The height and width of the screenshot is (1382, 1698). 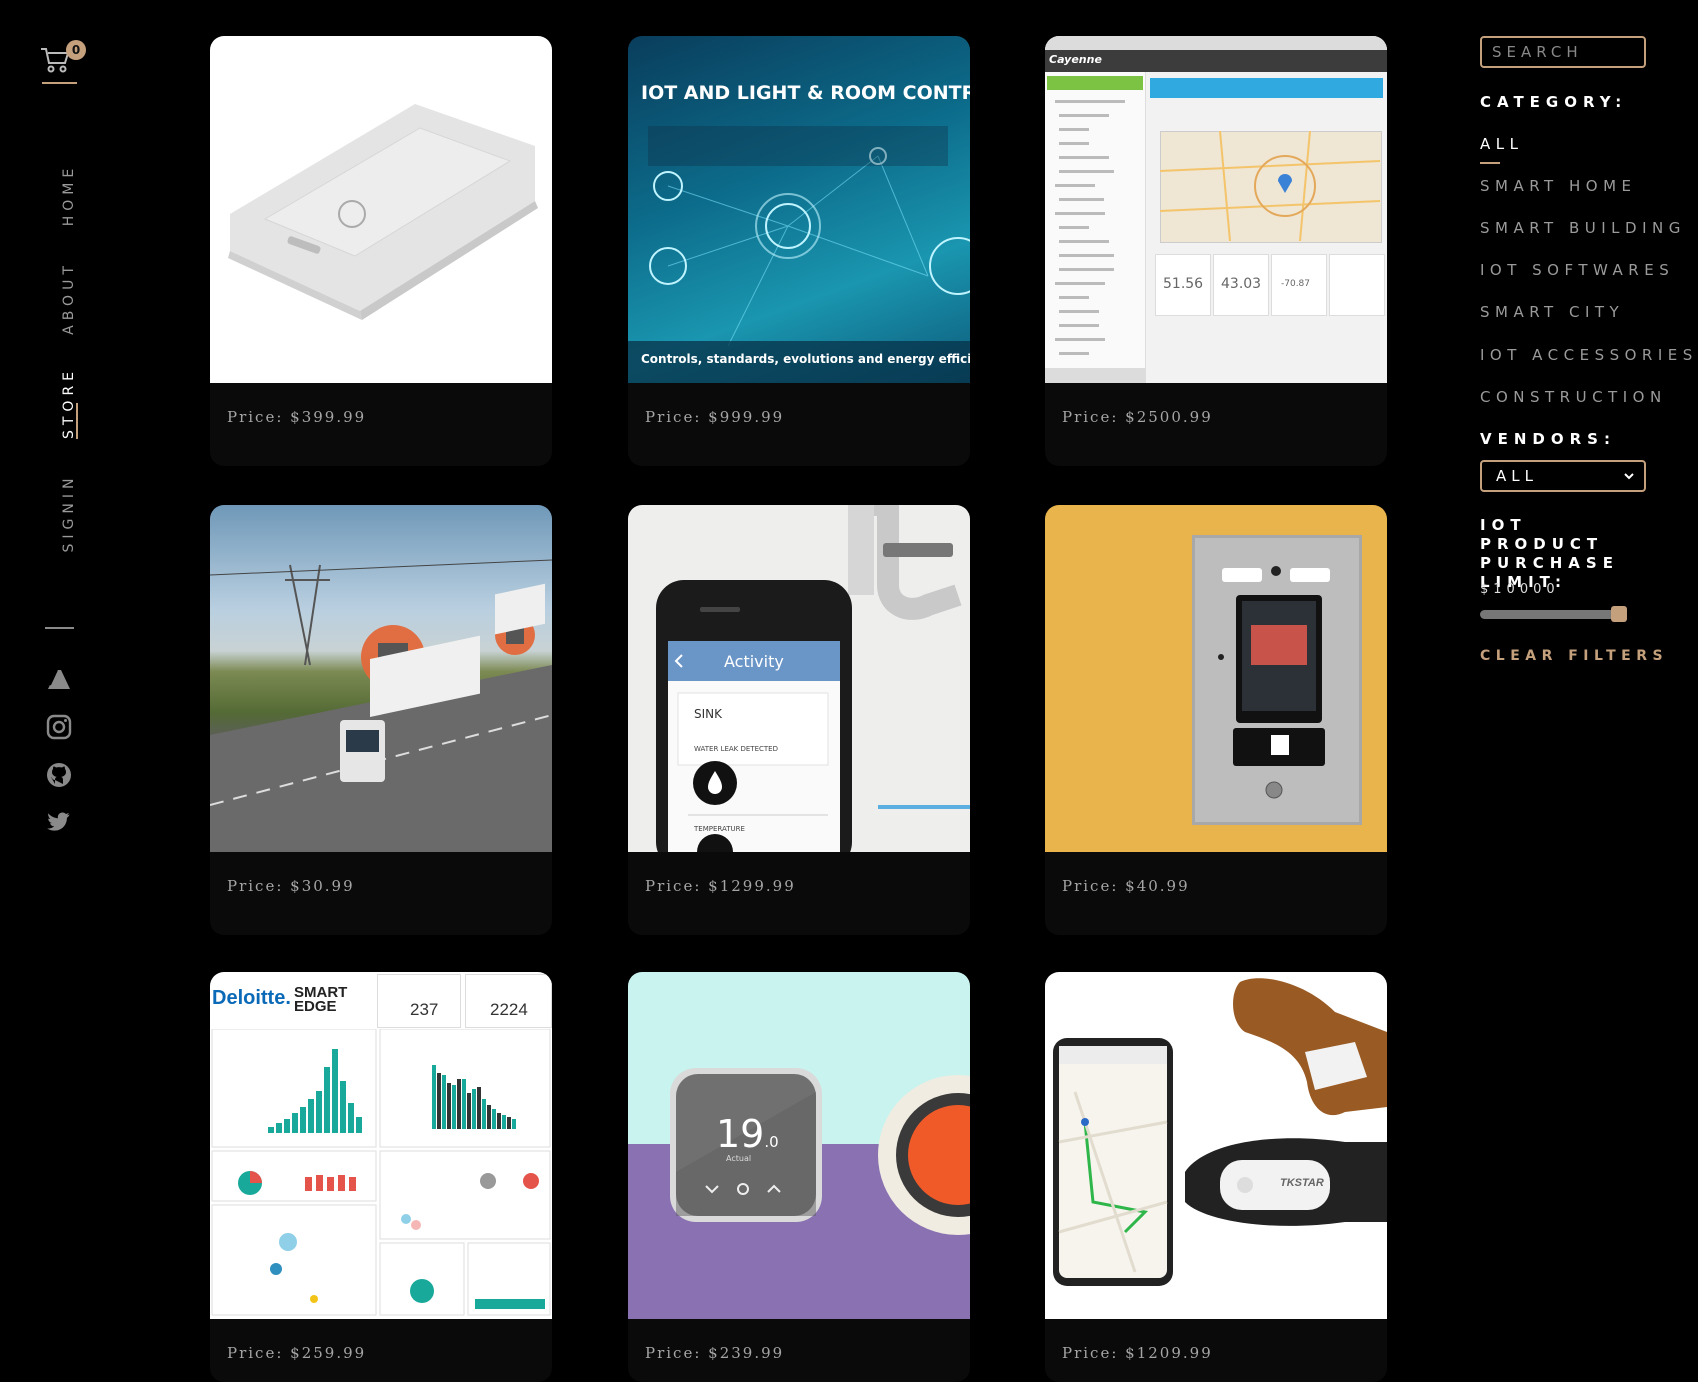 What do you see at coordinates (1216, 1145) in the screenshot?
I see `product-image: TKSTAR` at bounding box center [1216, 1145].